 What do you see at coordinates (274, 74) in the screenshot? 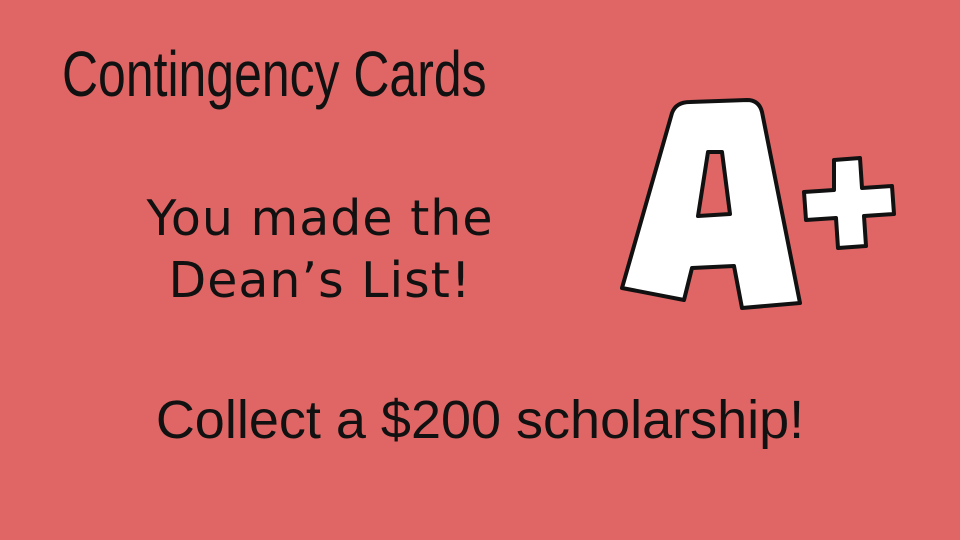
I see `slide-title: Contingency Cards` at bounding box center [274, 74].